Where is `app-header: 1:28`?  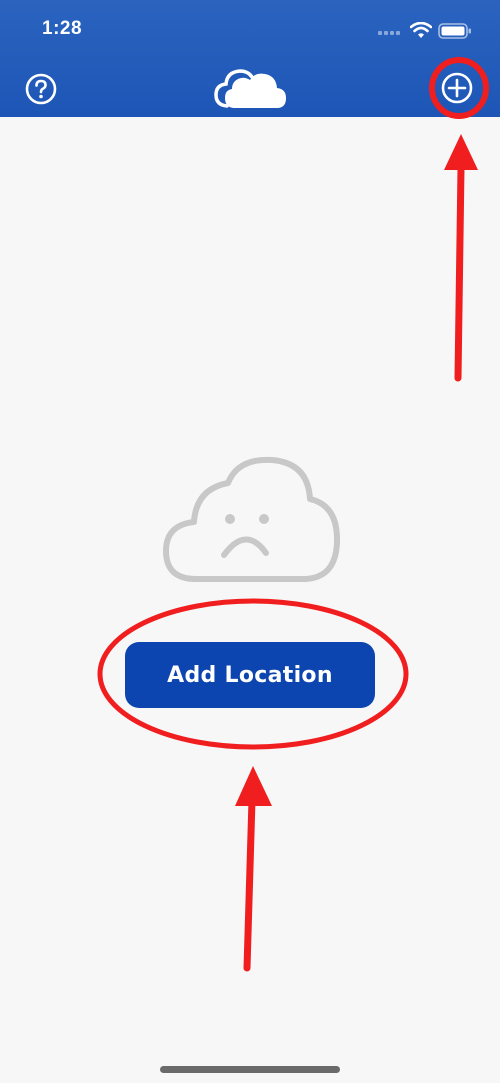
app-header: 1:28 is located at coordinates (250, 58).